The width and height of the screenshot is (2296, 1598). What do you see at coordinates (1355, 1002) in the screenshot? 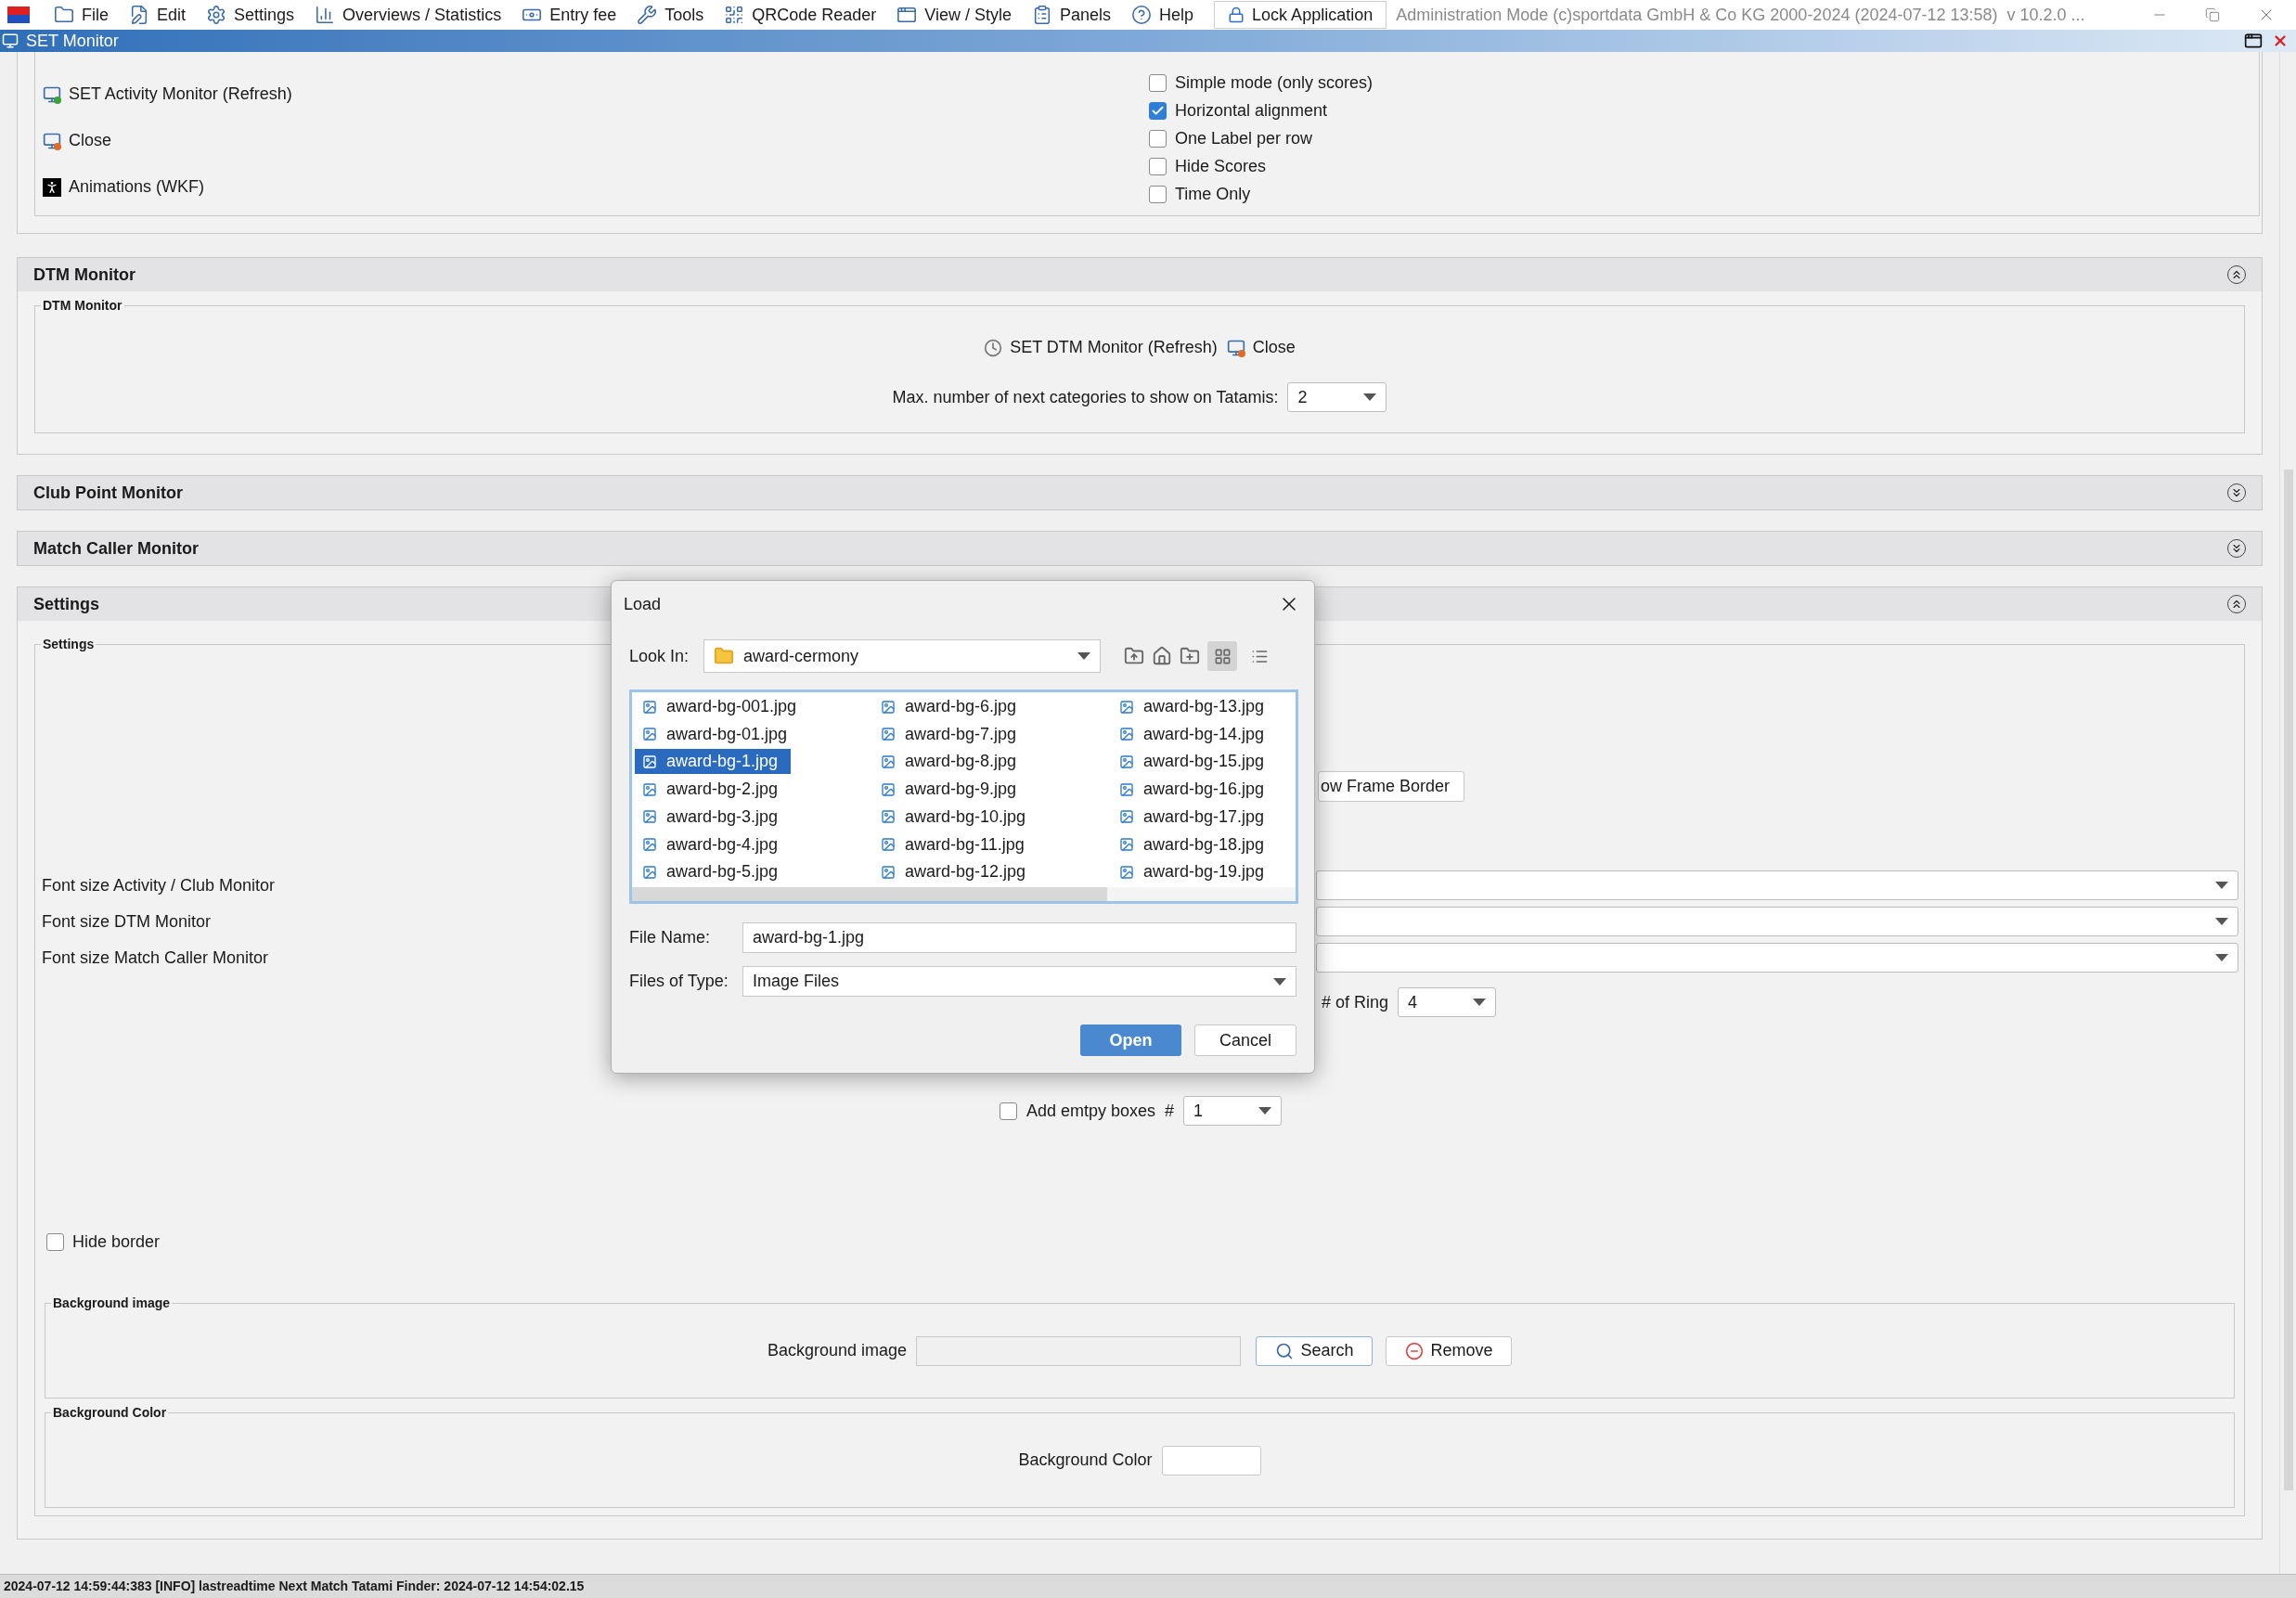
I see `field-label: # of Ring` at bounding box center [1355, 1002].